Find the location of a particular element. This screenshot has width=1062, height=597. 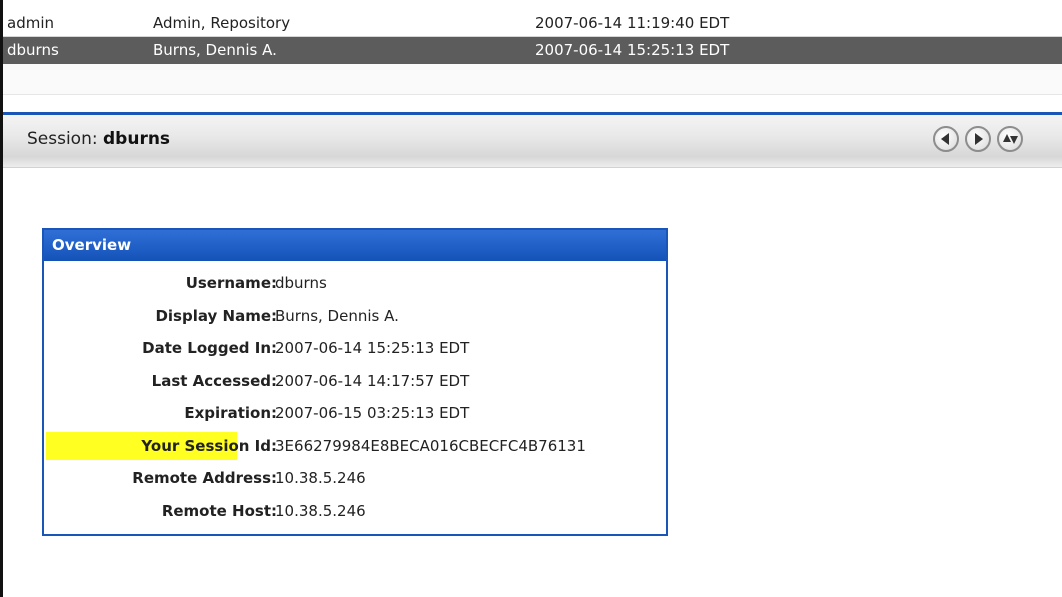

field-expiration: Expiration: 2007-06-15 03:25:13 EDT is located at coordinates (355, 414).